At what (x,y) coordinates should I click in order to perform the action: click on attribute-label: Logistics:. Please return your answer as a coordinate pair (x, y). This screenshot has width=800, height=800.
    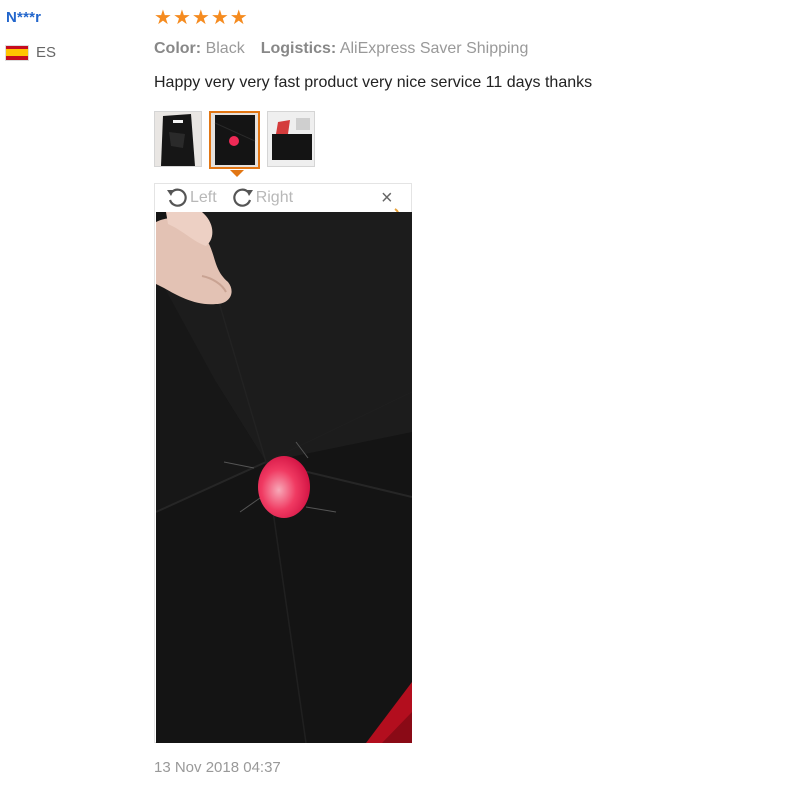
    Looking at the image, I should click on (298, 48).